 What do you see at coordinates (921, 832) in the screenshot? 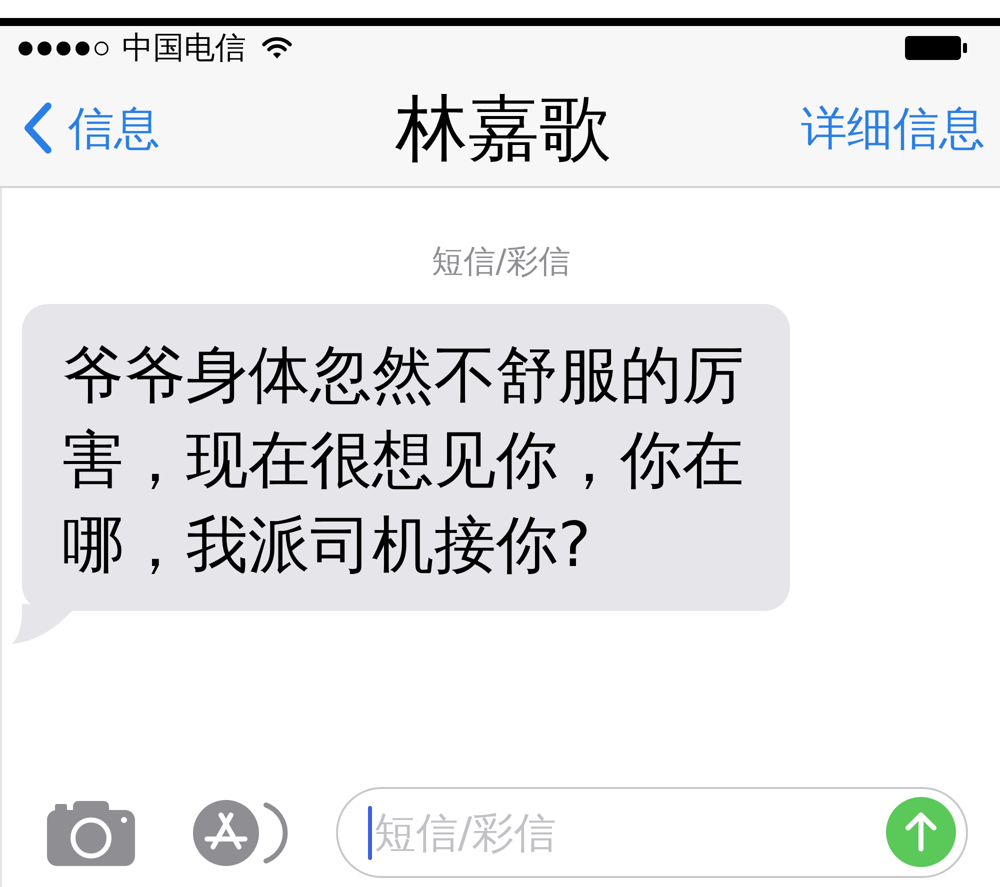
I see `arrow-up-icon` at bounding box center [921, 832].